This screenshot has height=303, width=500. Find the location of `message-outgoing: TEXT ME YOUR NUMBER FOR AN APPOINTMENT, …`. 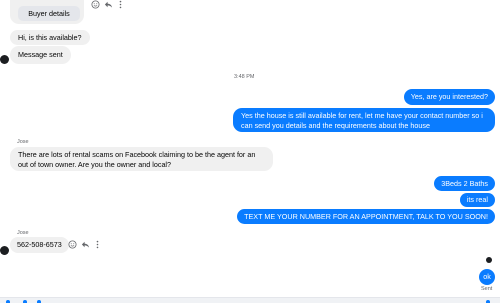

message-outgoing: TEXT ME YOUR NUMBER FOR AN APPOINTMENT, … is located at coordinates (366, 216).